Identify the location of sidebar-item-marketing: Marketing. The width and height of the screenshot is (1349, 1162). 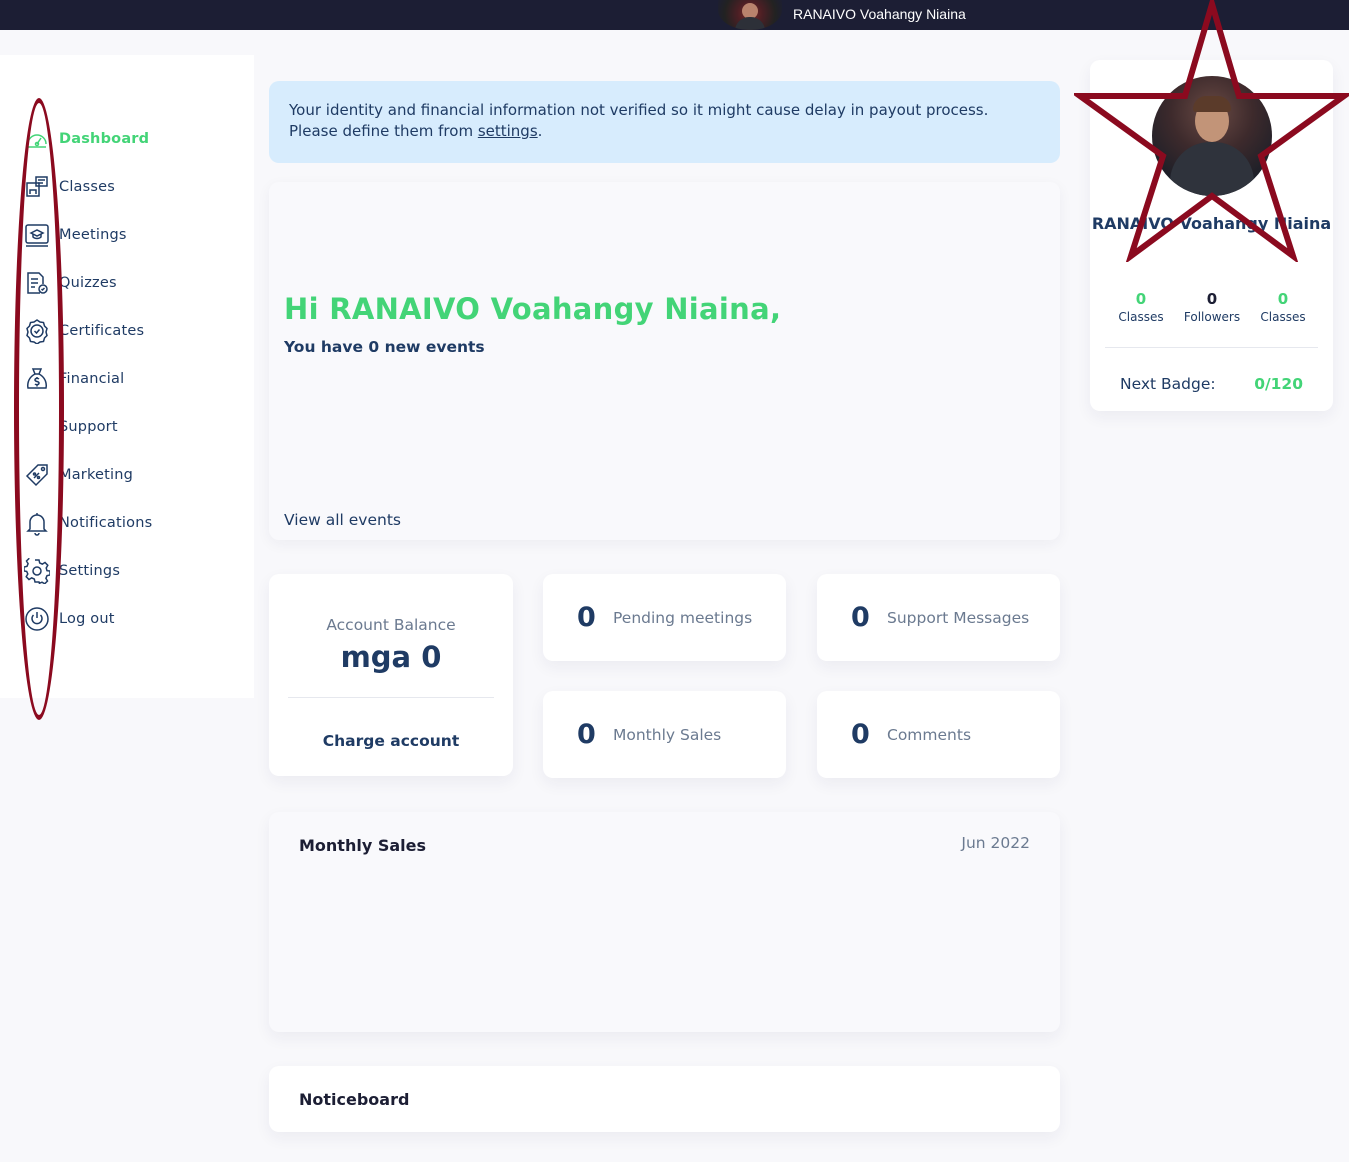
(77, 475).